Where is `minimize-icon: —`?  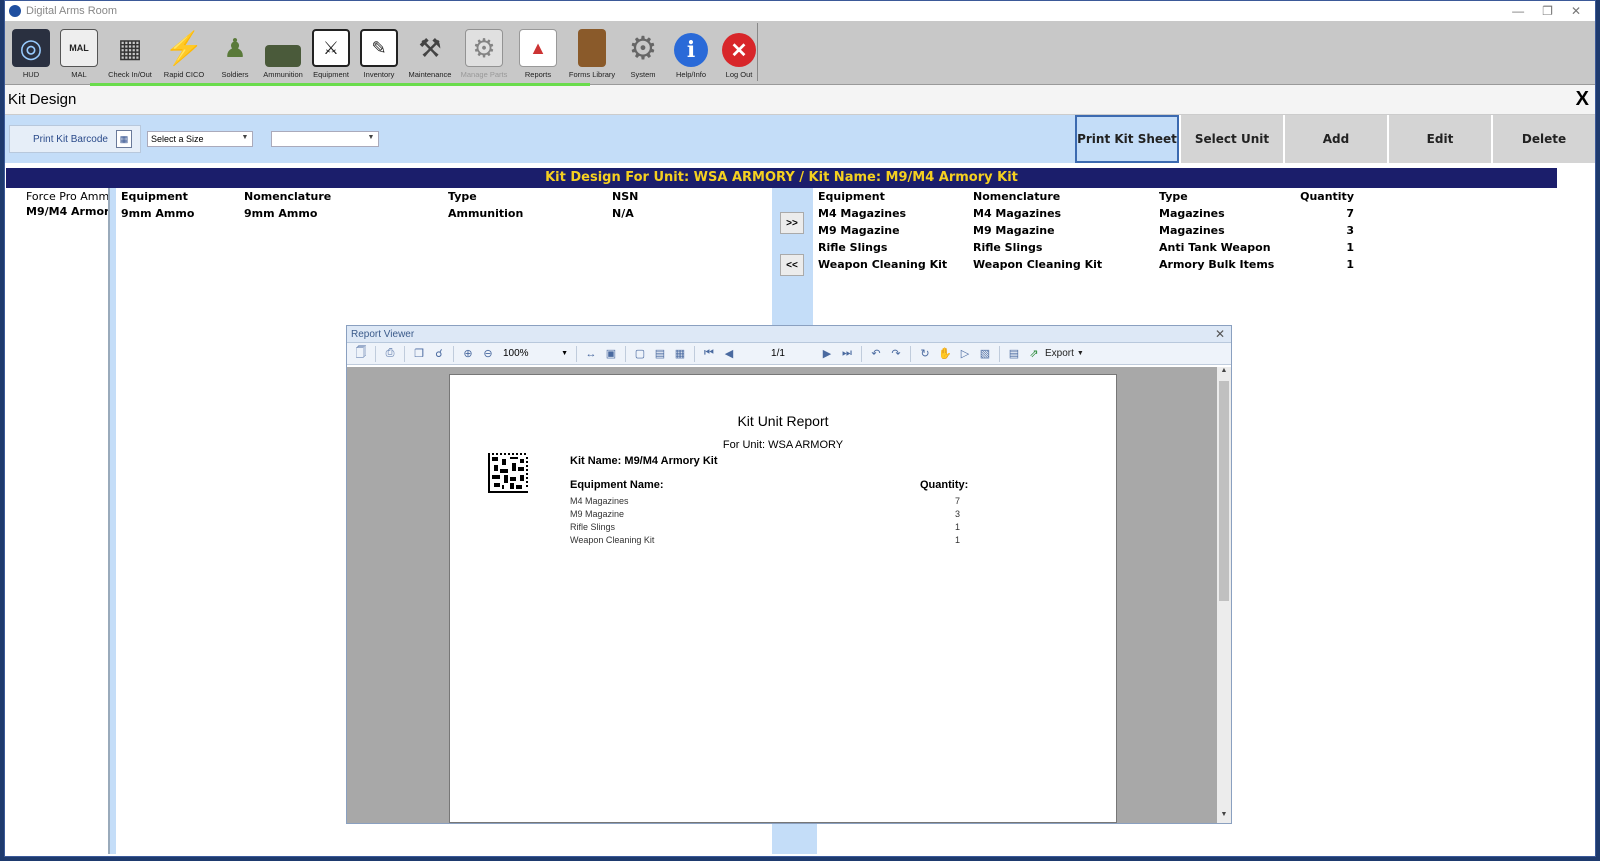 minimize-icon: — is located at coordinates (1518, 11).